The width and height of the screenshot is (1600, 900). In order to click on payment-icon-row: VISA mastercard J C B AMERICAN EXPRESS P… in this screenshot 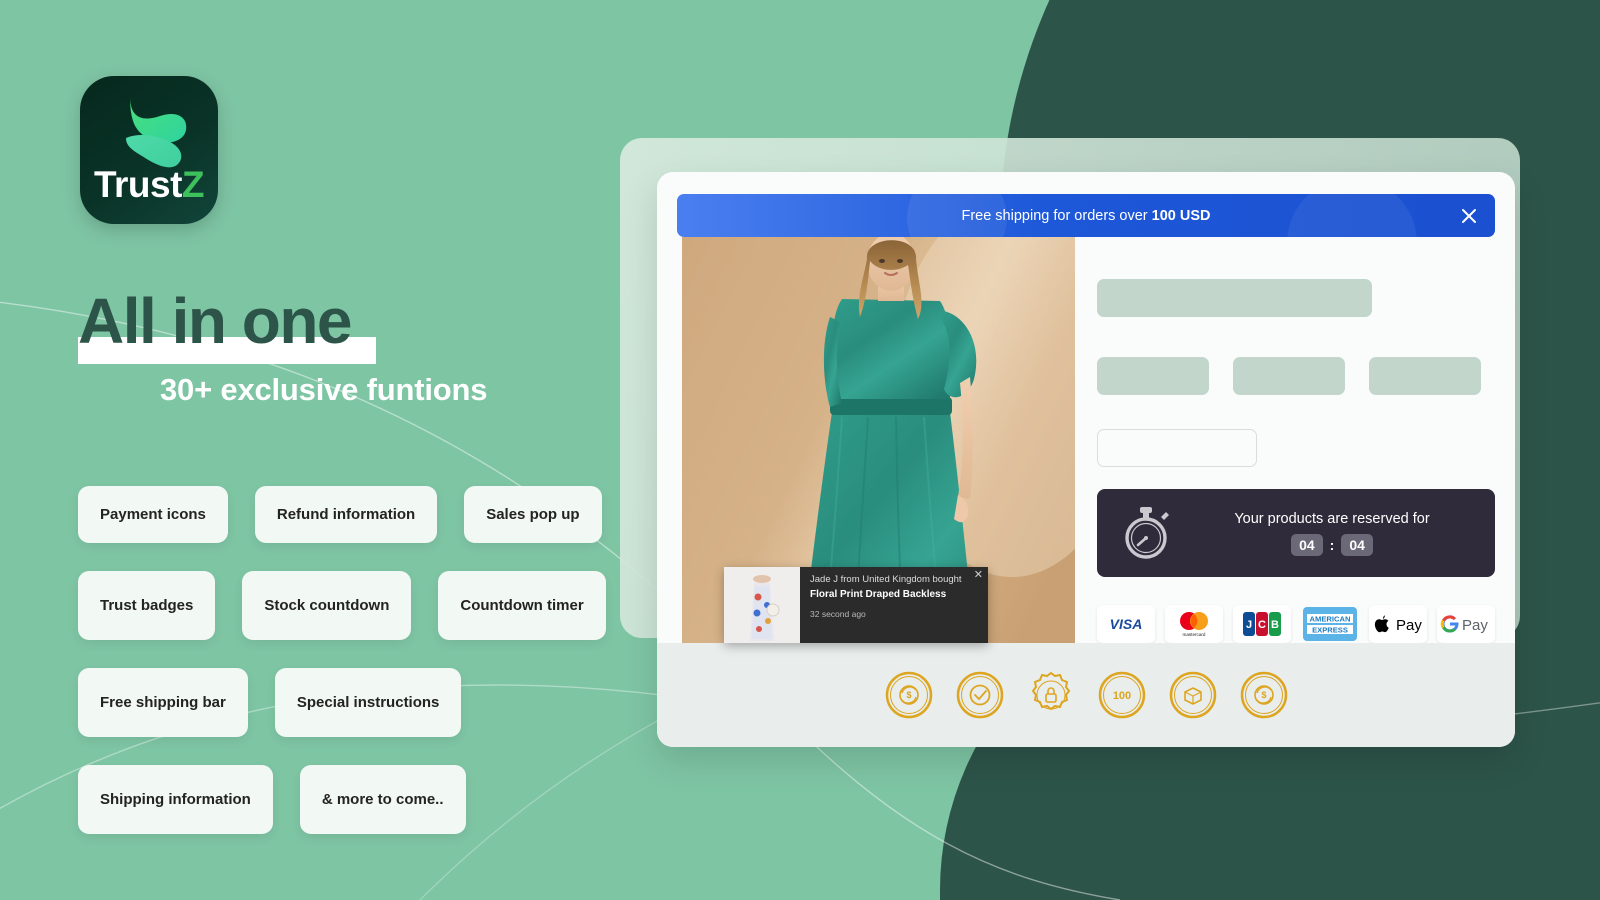, I will do `click(1296, 624)`.